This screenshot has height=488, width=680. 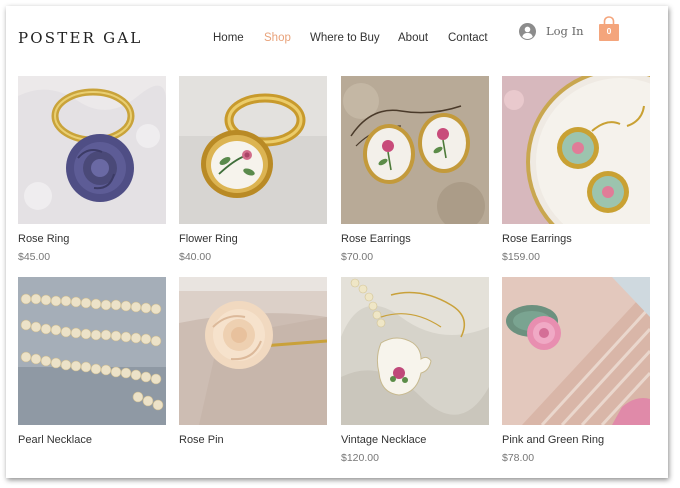 What do you see at coordinates (55, 440) in the screenshot?
I see `product-name: Pearl Necklace` at bounding box center [55, 440].